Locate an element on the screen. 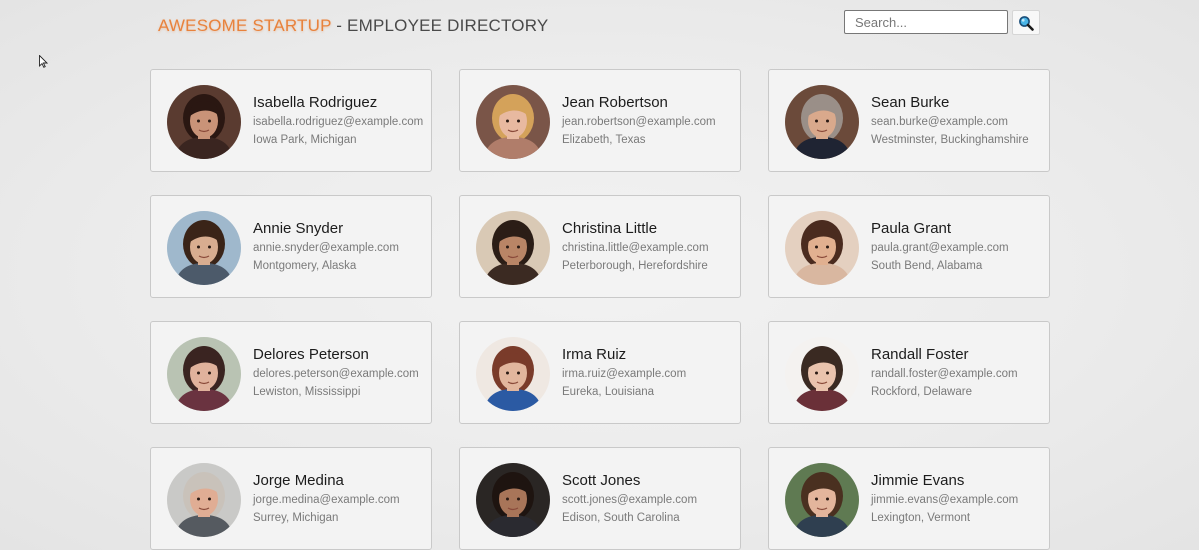 The image size is (1199, 550). employee-email: jimmie.evans@example.com is located at coordinates (945, 500).